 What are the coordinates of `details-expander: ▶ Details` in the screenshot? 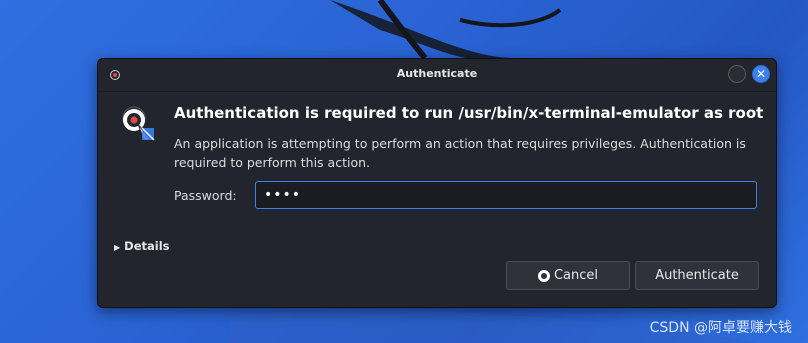 It's located at (142, 246).